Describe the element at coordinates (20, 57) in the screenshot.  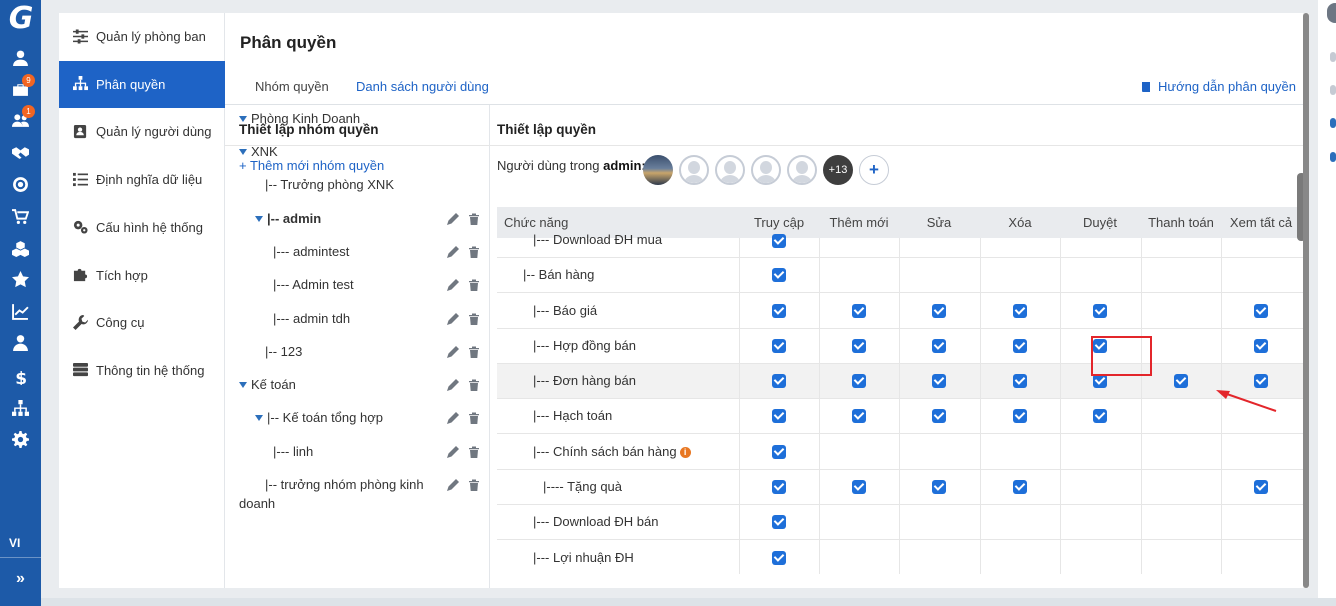
I see `rail-user-button` at that location.